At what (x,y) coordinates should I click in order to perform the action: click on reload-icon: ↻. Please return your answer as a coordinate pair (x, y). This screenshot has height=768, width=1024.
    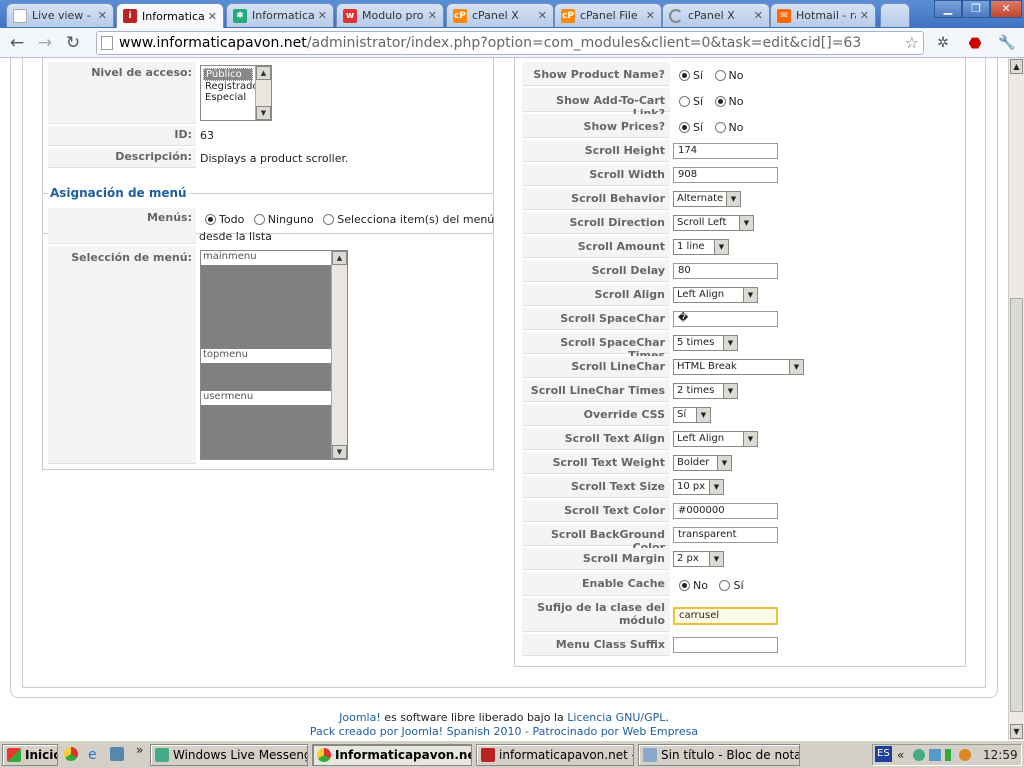
    Looking at the image, I should click on (73, 43).